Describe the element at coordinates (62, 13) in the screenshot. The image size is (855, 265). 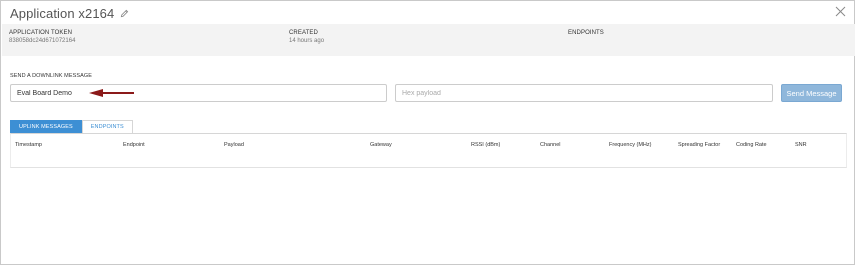
I see `page-title: Application x2164` at that location.